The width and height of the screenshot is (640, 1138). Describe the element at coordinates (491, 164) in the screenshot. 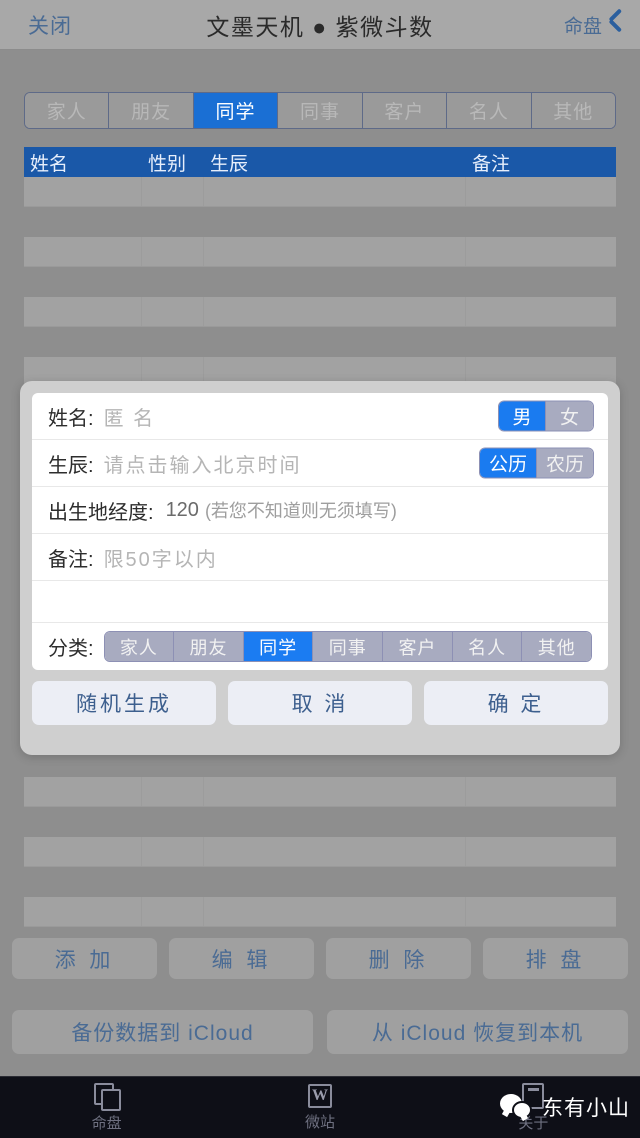

I see `column-header-note: 备注` at that location.